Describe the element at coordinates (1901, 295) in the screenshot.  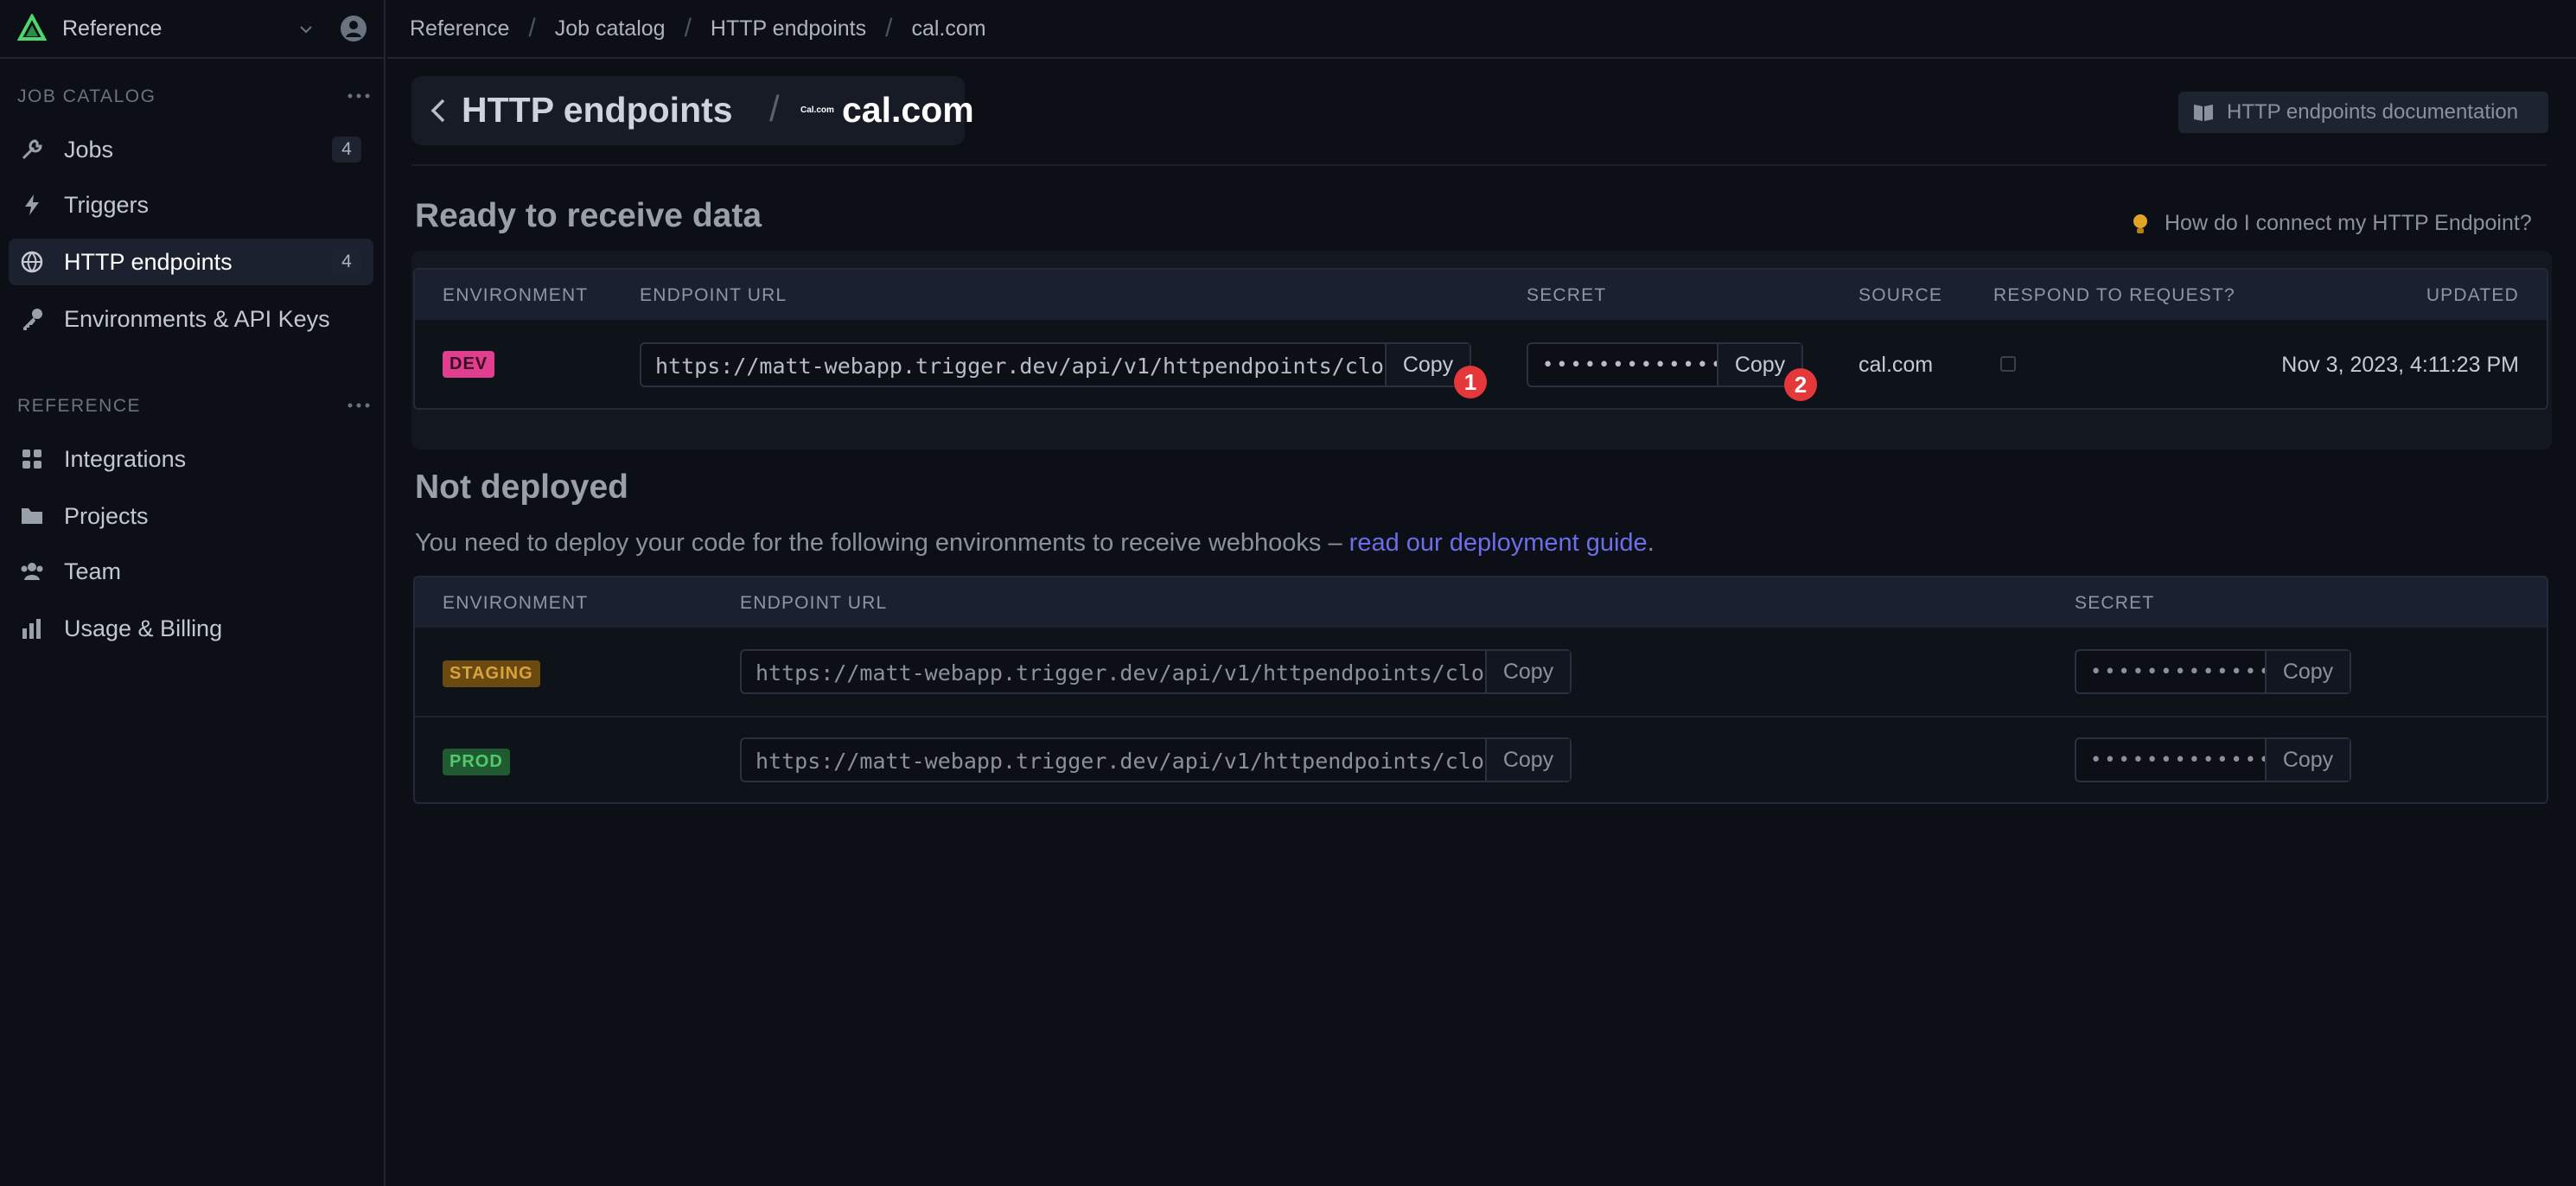
I see `column-header: SOURCE` at that location.